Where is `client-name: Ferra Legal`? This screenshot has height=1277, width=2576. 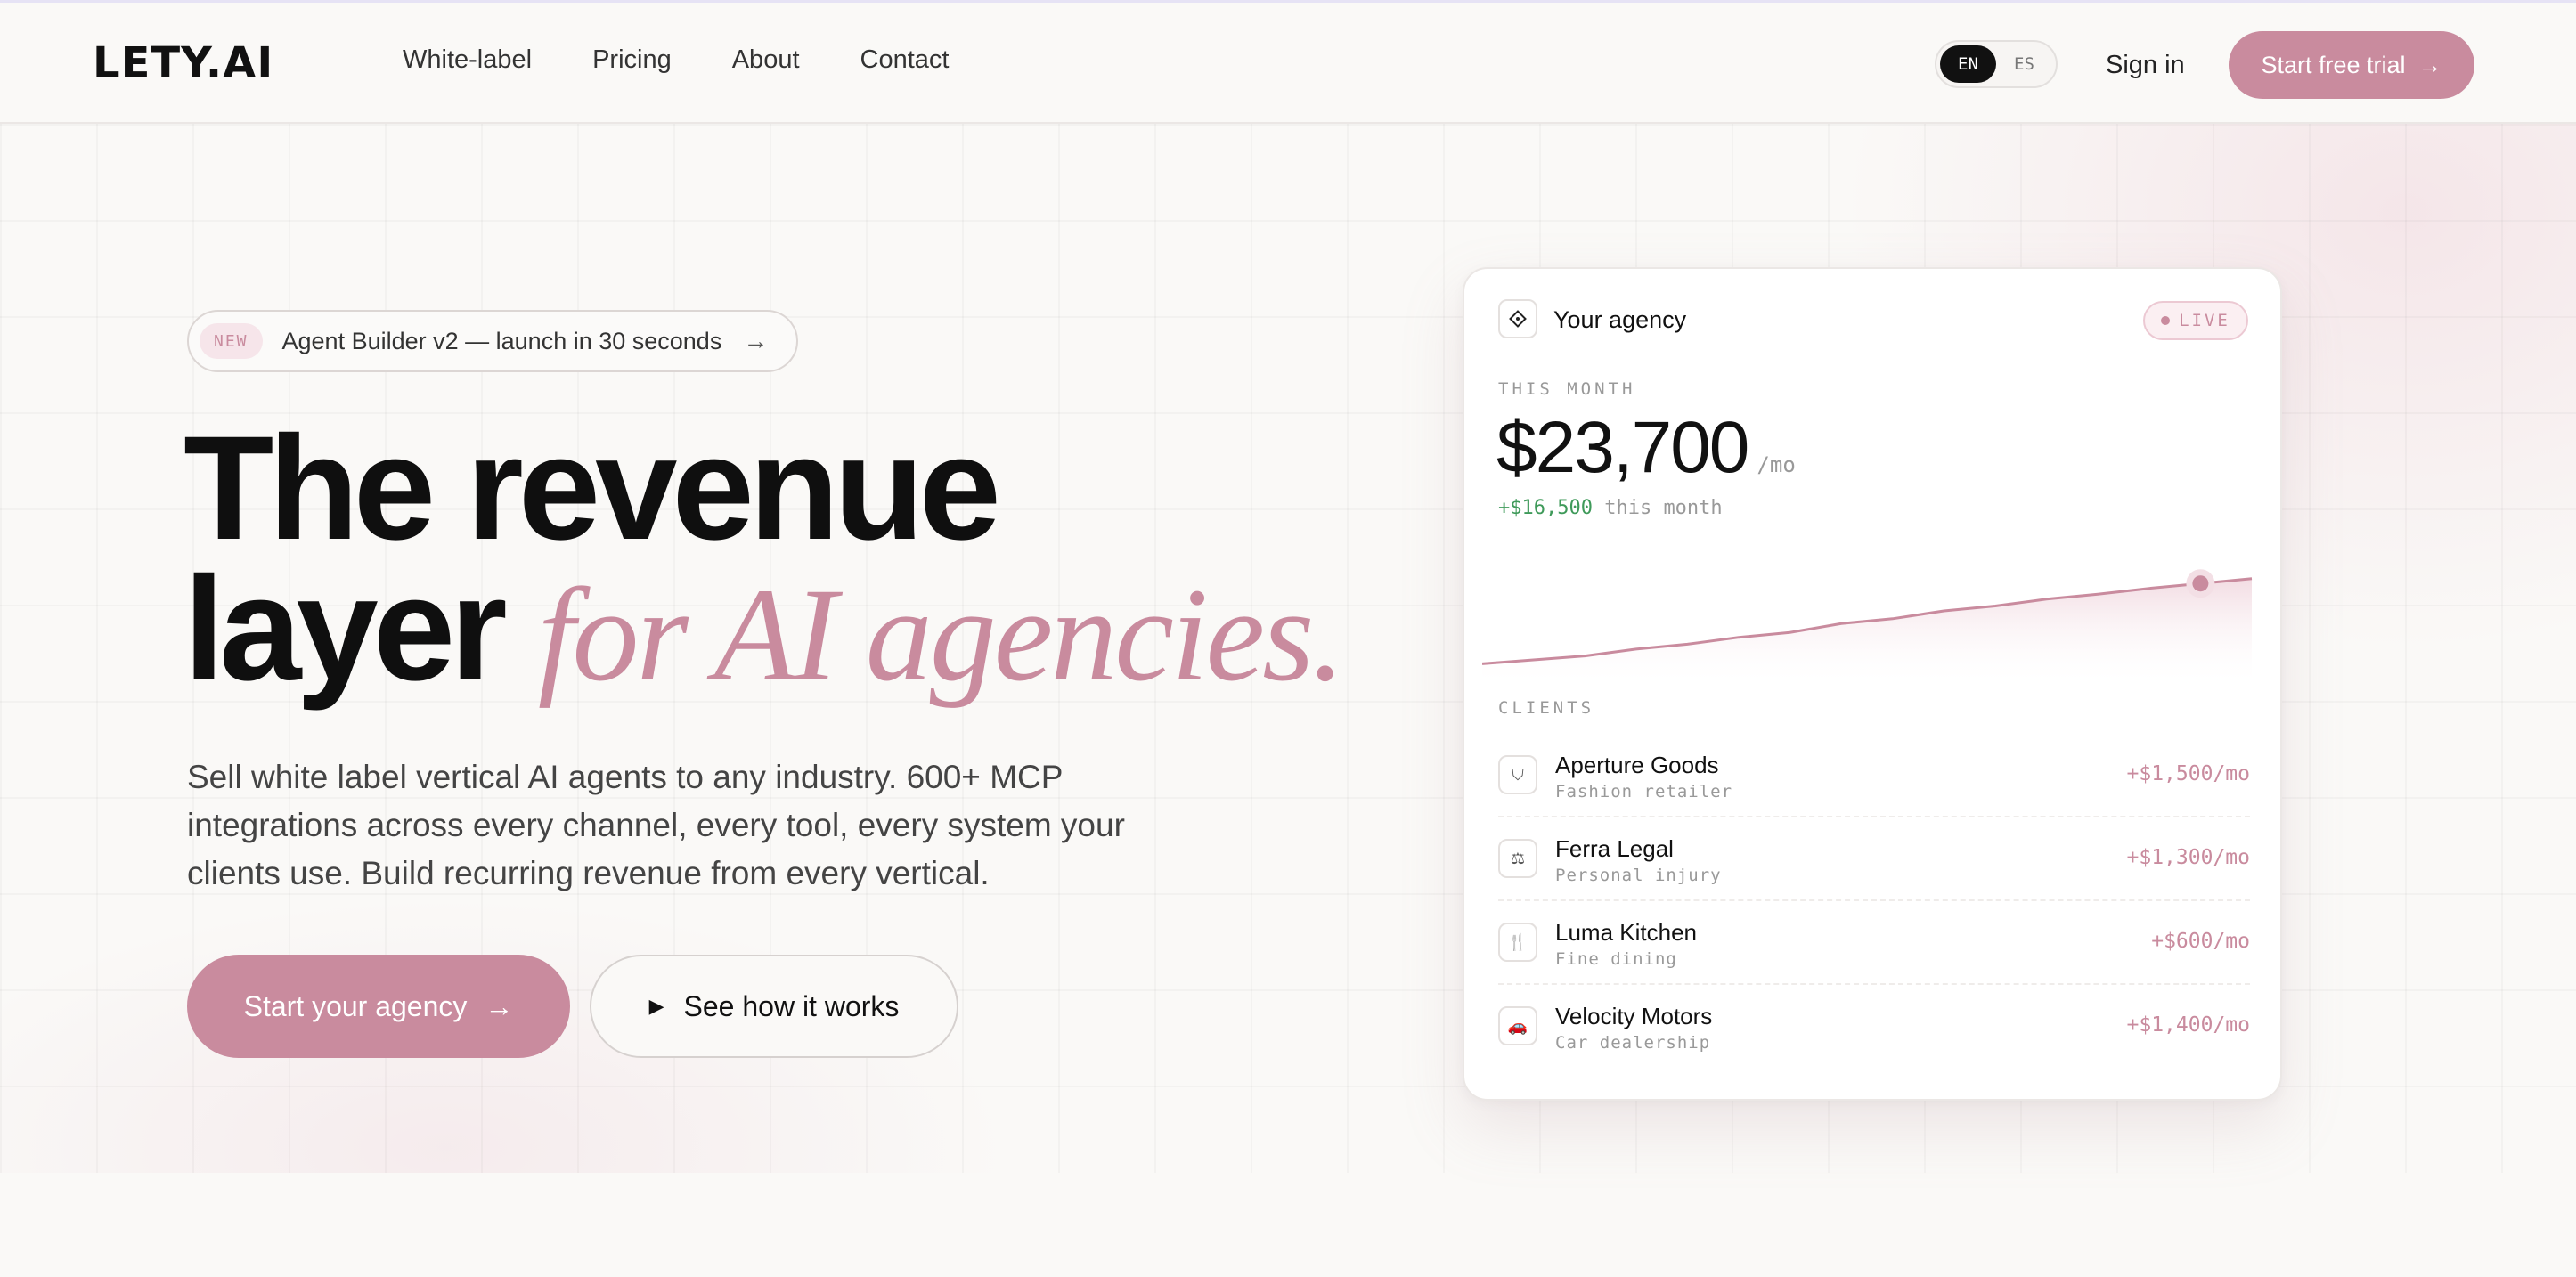
client-name: Ferra Legal is located at coordinates (1615, 849).